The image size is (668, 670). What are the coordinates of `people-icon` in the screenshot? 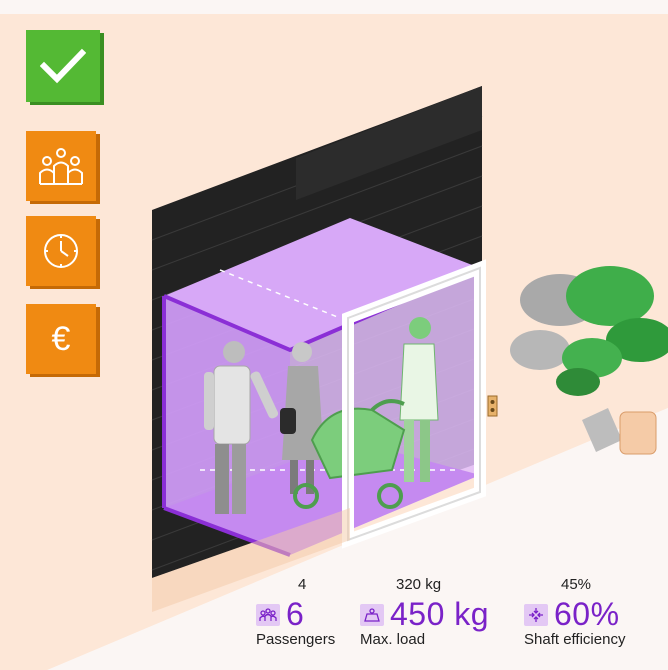 It's located at (61, 166).